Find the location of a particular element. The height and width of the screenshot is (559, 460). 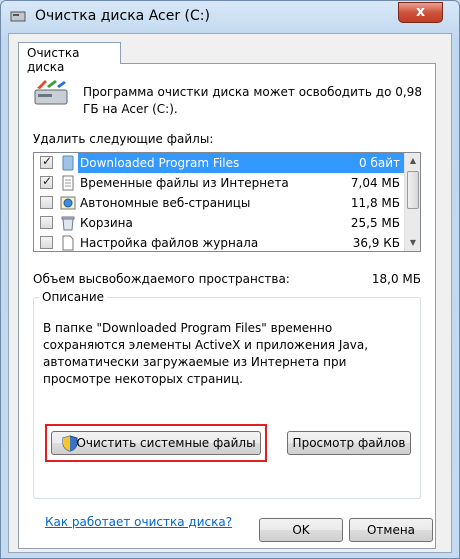

view-files-button: Просмотр файлов is located at coordinates (349, 443).